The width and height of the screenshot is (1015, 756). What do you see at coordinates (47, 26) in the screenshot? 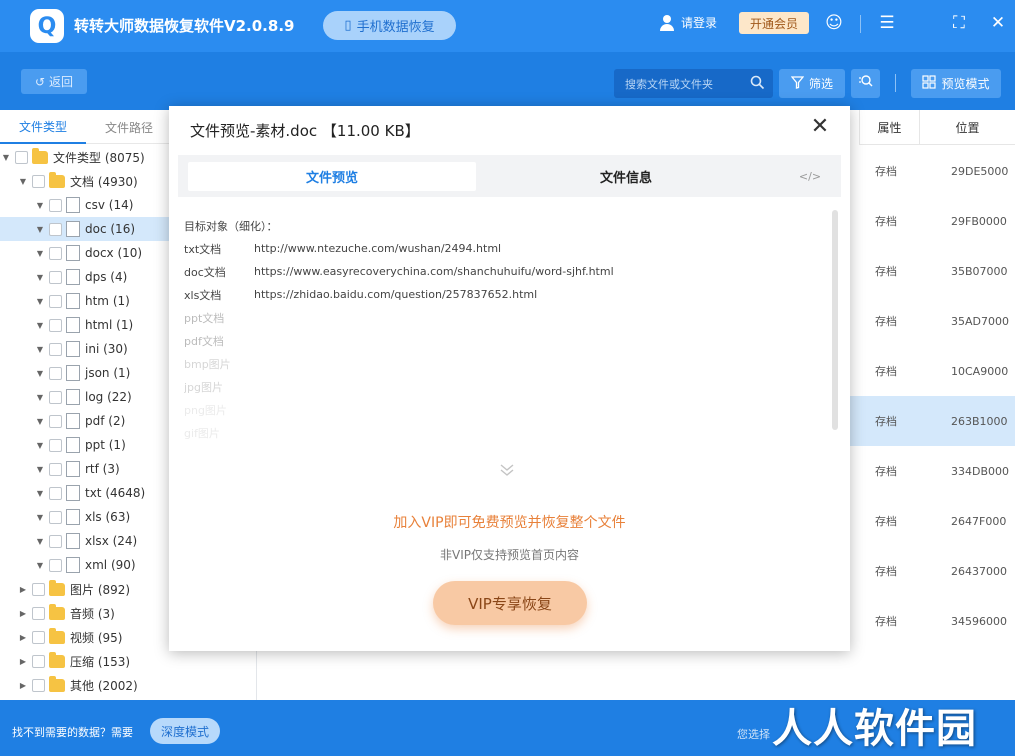
I see `app-logo-icon: Q` at bounding box center [47, 26].